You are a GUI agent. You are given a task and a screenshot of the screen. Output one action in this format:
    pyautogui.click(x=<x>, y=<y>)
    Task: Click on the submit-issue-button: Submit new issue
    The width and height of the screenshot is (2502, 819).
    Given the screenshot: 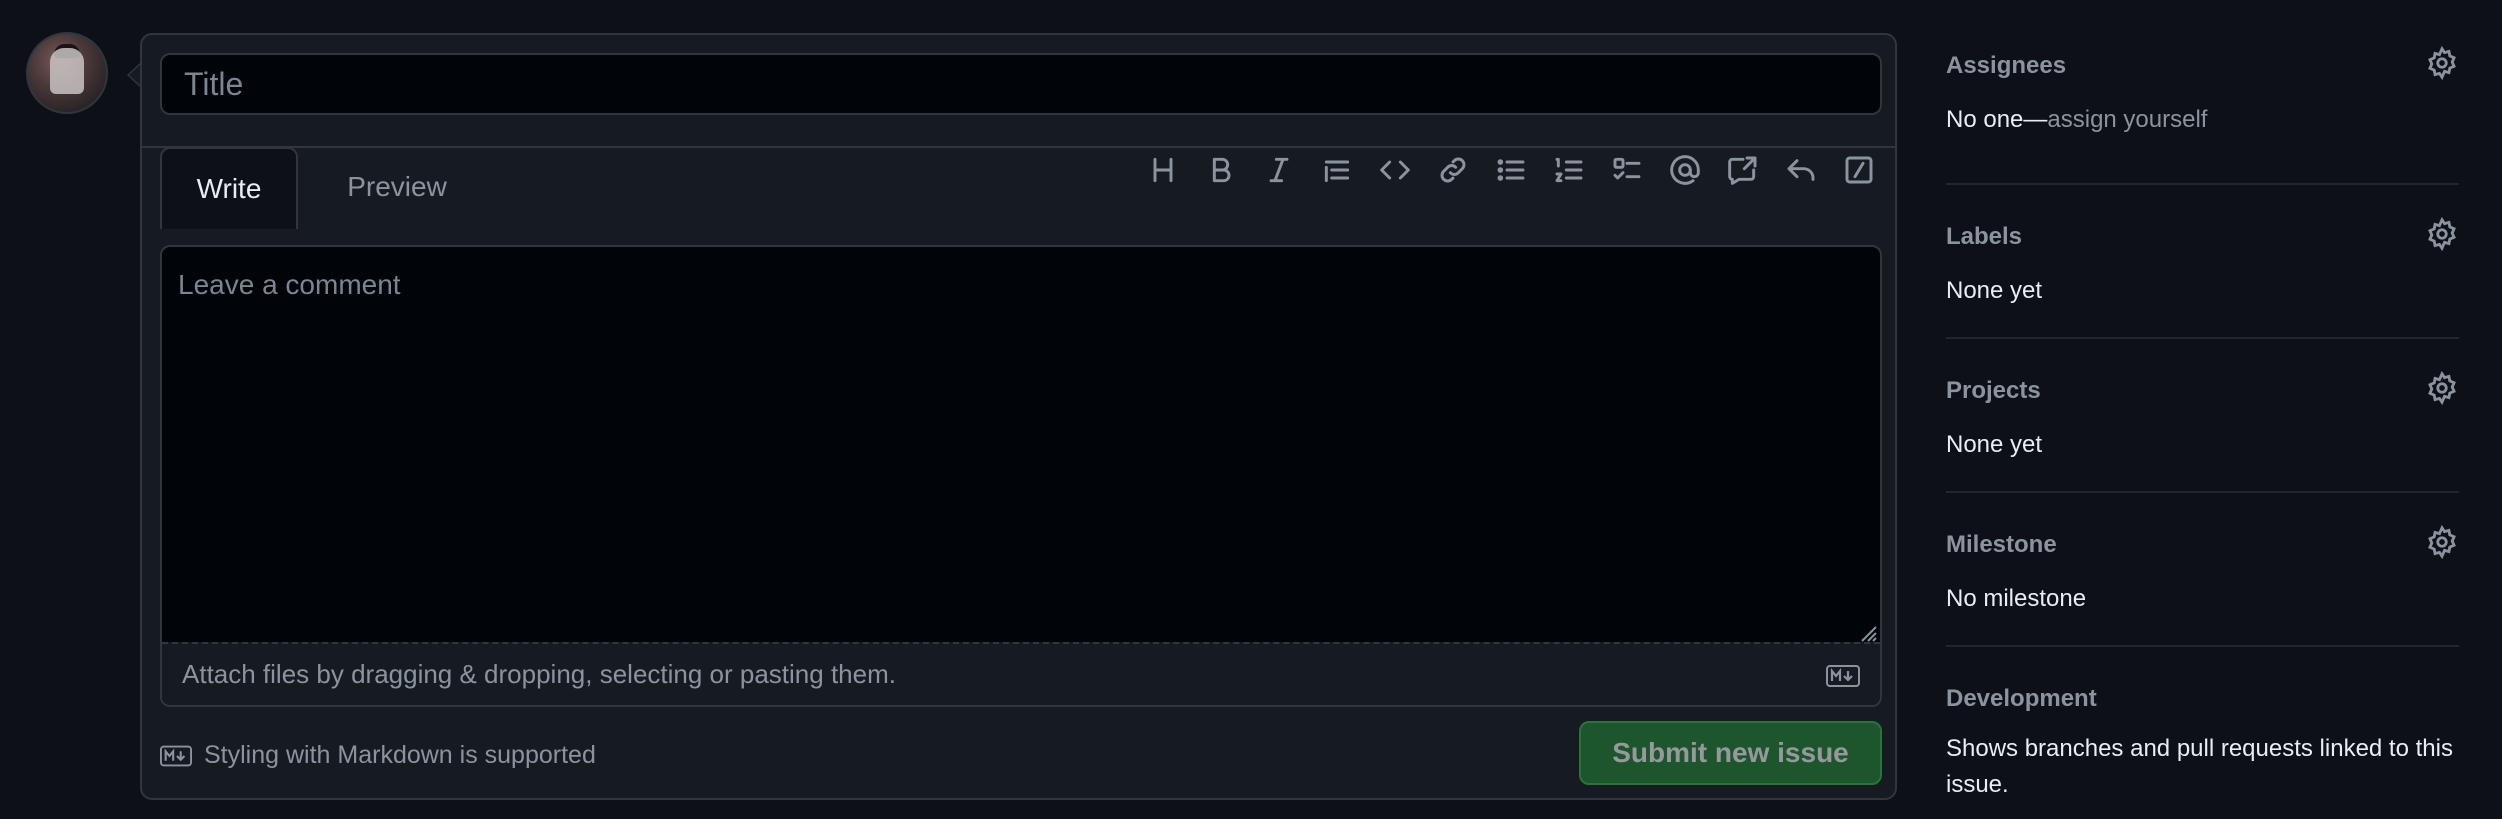 What is the action you would take?
    pyautogui.click(x=1730, y=753)
    